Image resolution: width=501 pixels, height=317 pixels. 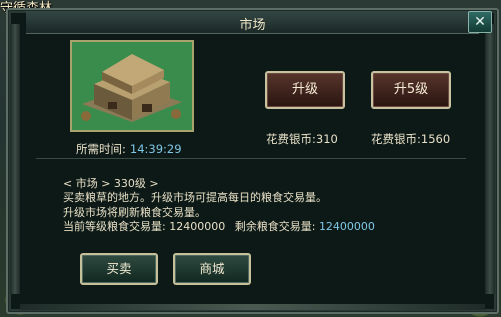 I want to click on market-building-image, so click(x=132, y=86).